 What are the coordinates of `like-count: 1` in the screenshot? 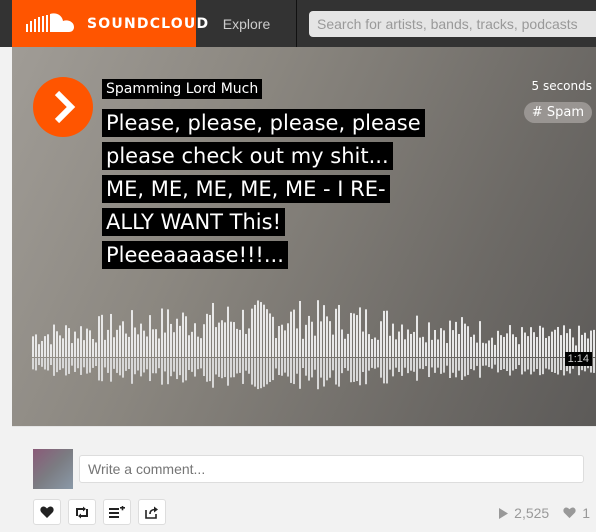 It's located at (576, 513).